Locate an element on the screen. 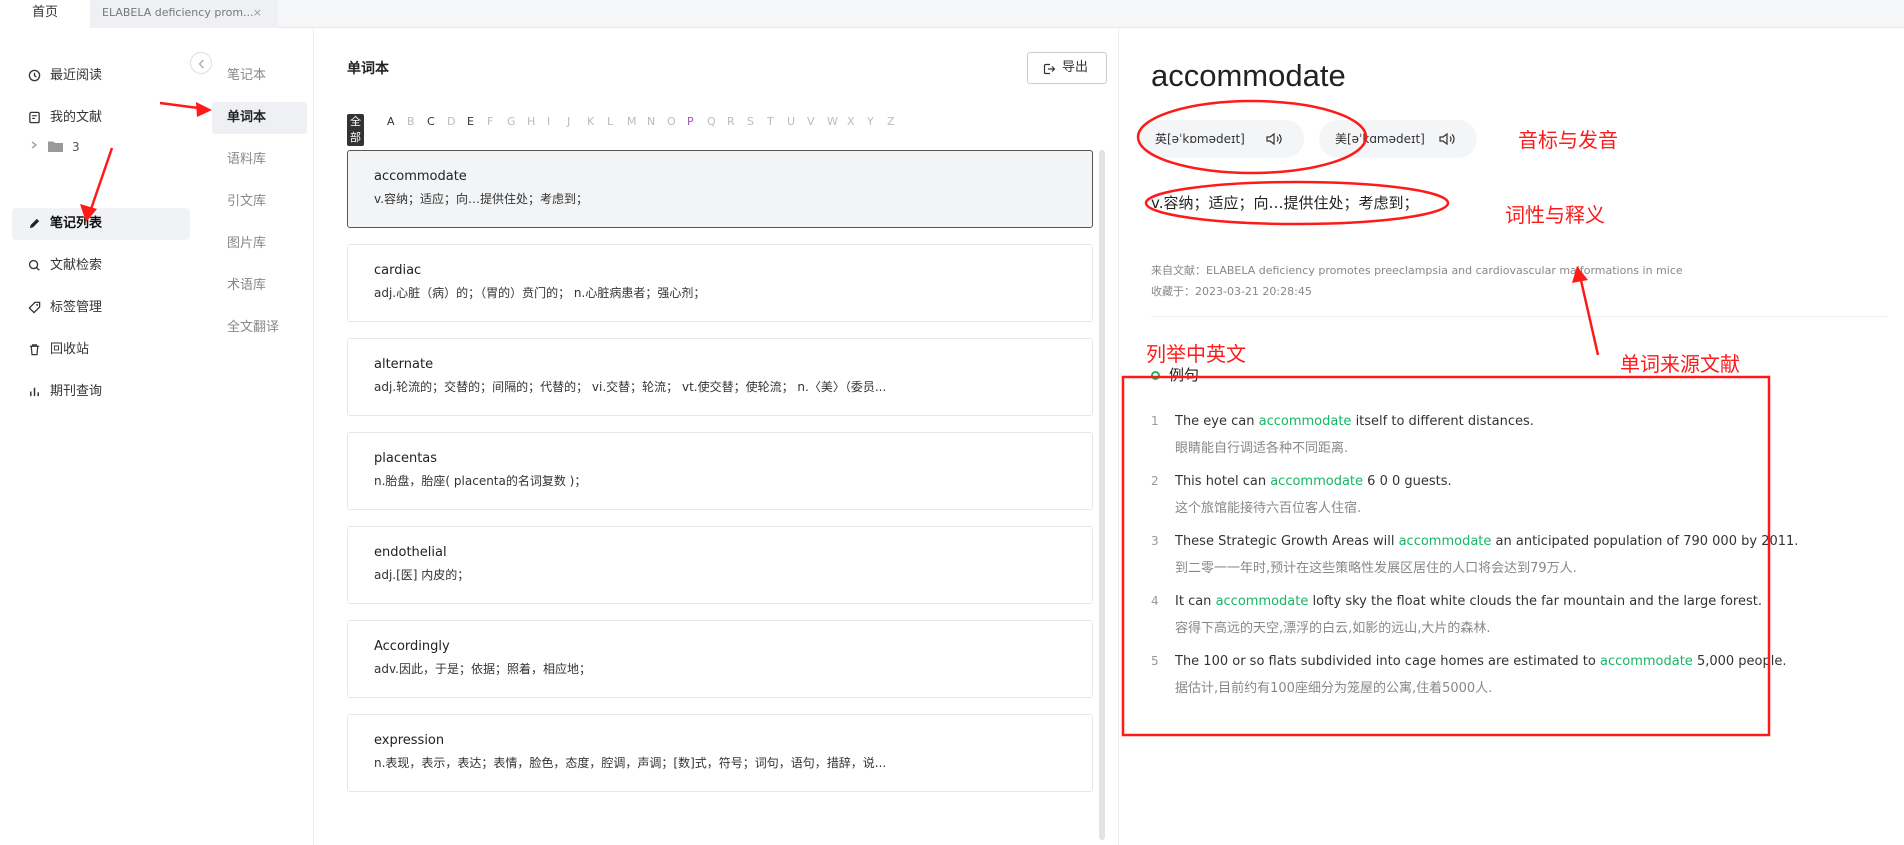 Image resolution: width=1904 pixels, height=845 pixels. letter-filter-u: U is located at coordinates (791, 122).